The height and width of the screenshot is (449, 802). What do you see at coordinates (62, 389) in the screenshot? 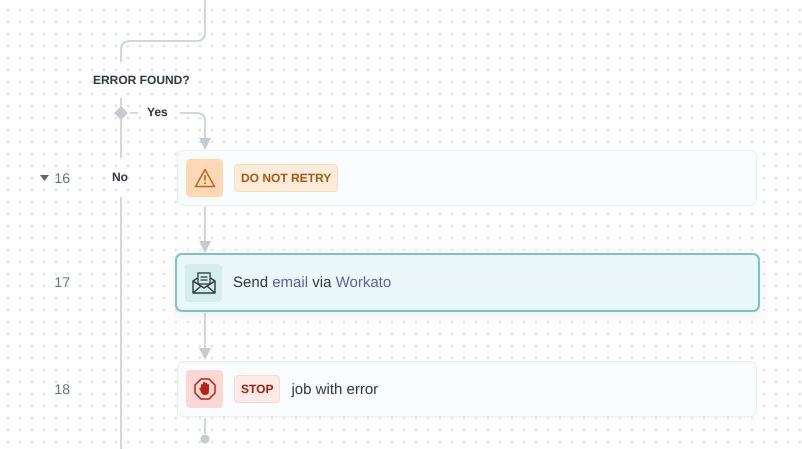
I see `step-number: 18` at bounding box center [62, 389].